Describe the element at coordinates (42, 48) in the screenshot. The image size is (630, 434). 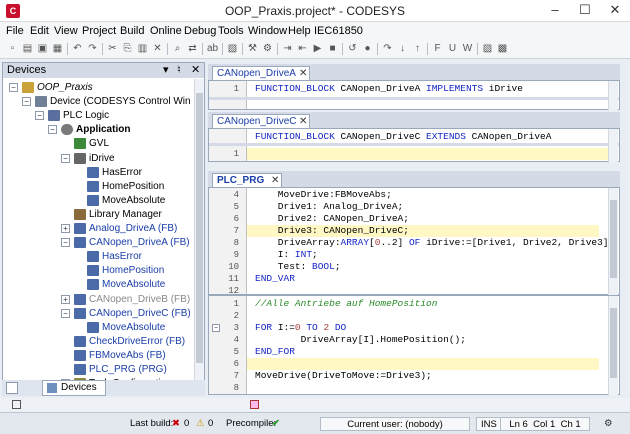
I see `save-icon: ▣` at that location.